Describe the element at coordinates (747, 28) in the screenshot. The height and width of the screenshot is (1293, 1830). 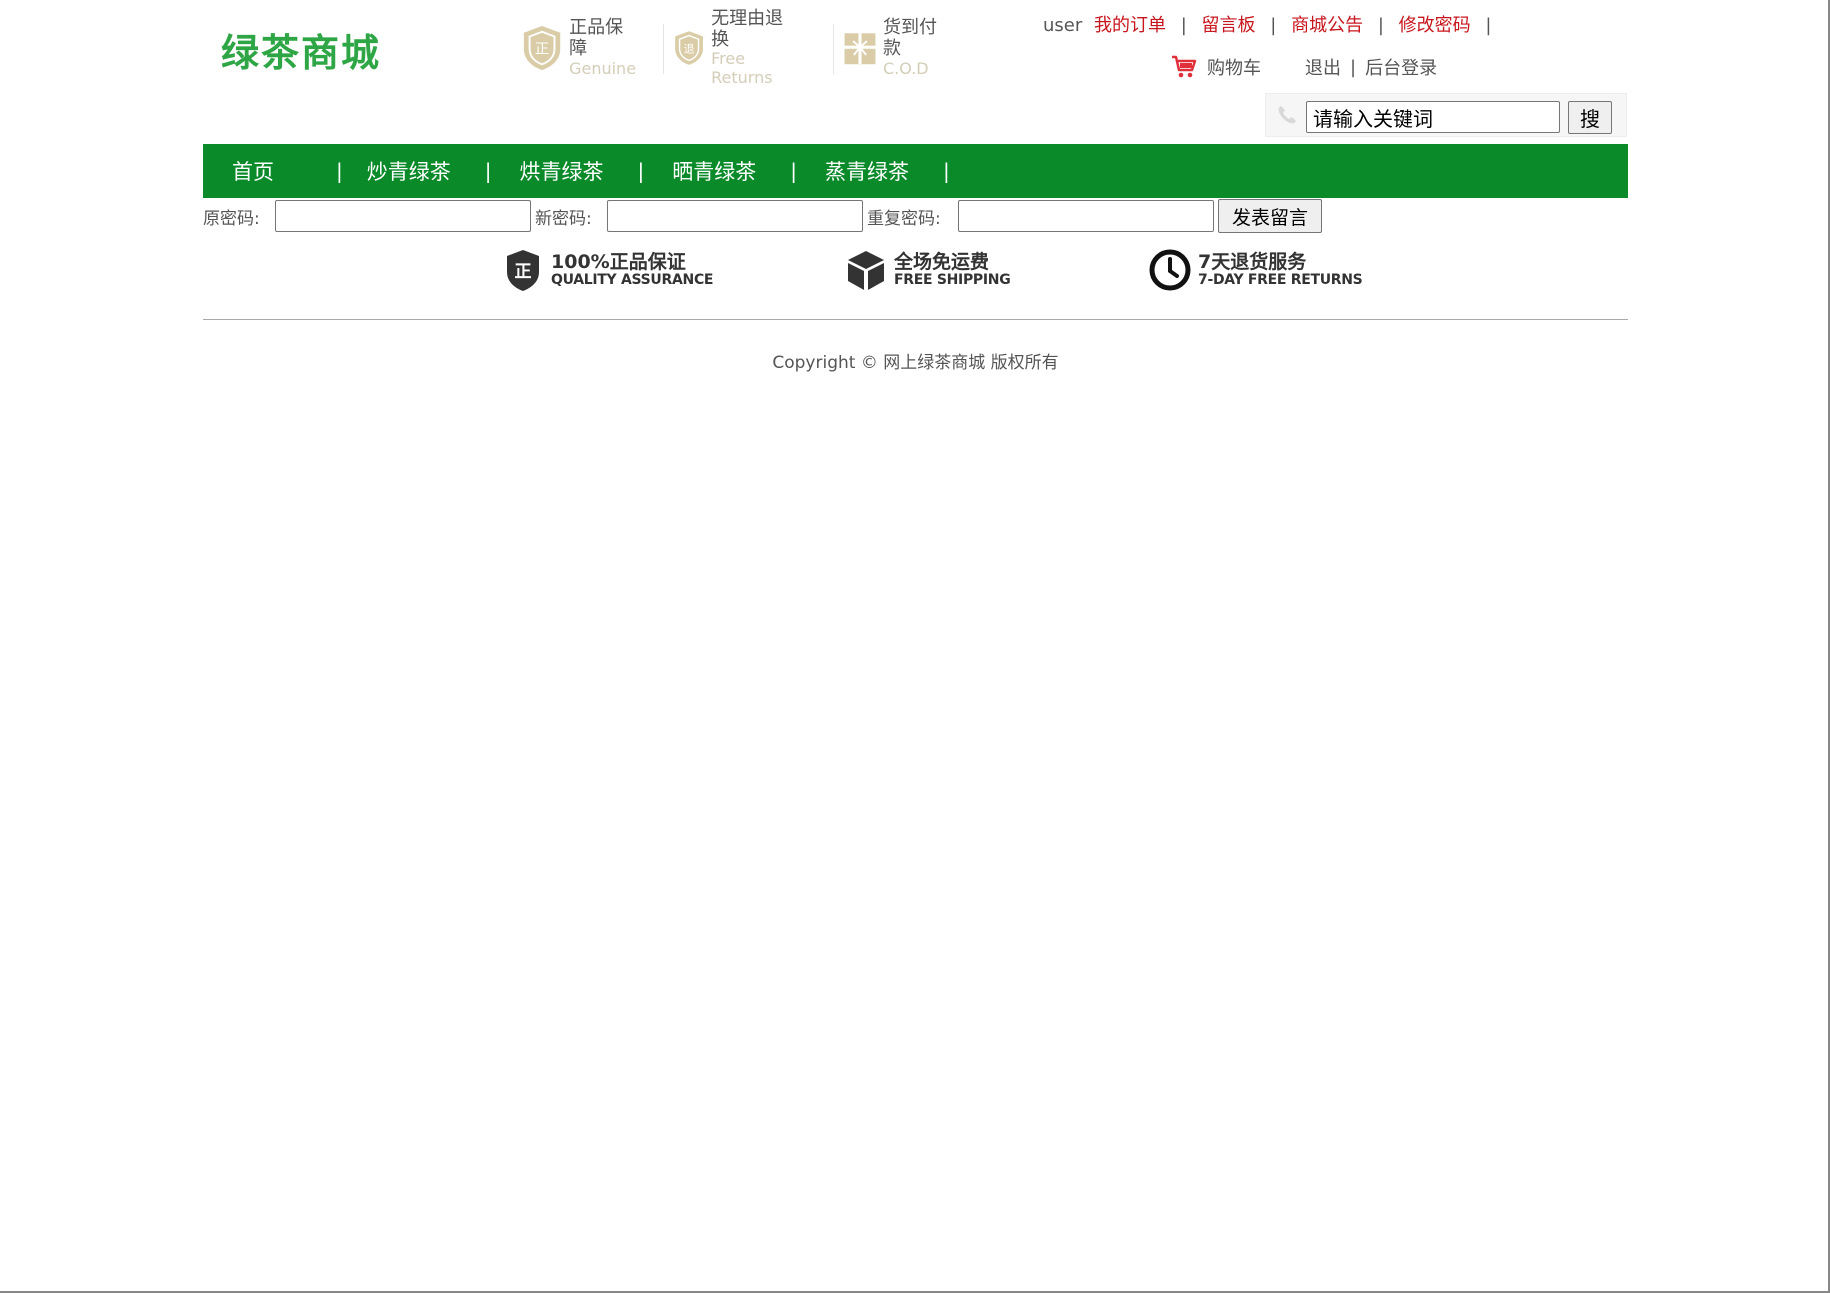
I see `guarantee-returns-cn: 无理由退换` at that location.